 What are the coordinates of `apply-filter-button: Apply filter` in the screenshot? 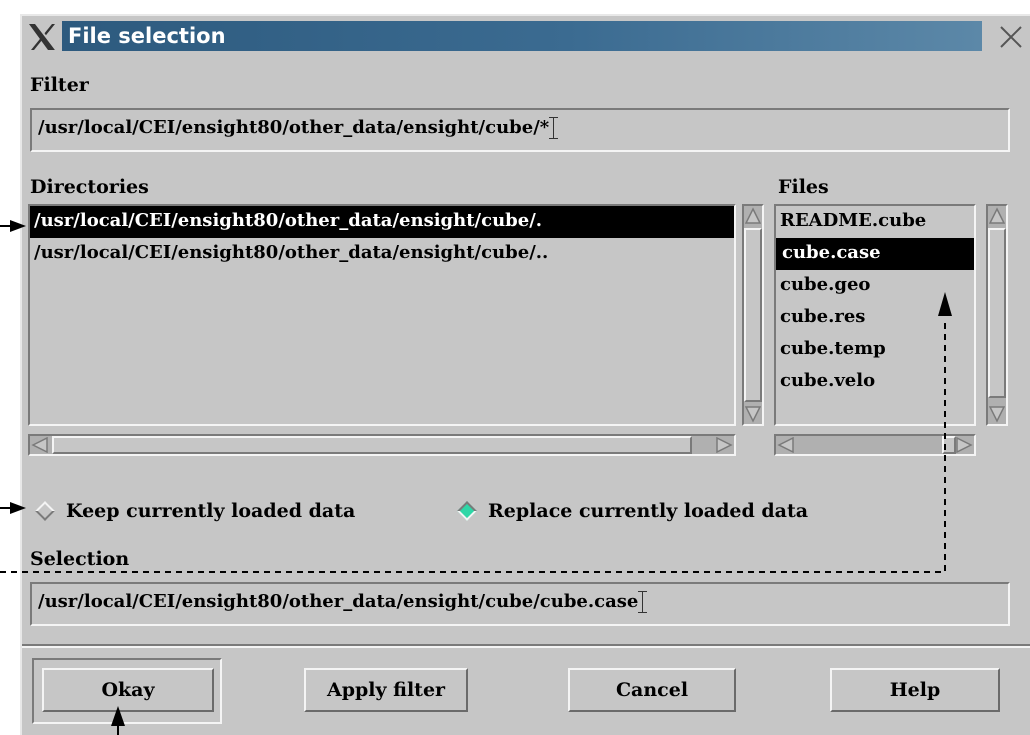 It's located at (386, 690).